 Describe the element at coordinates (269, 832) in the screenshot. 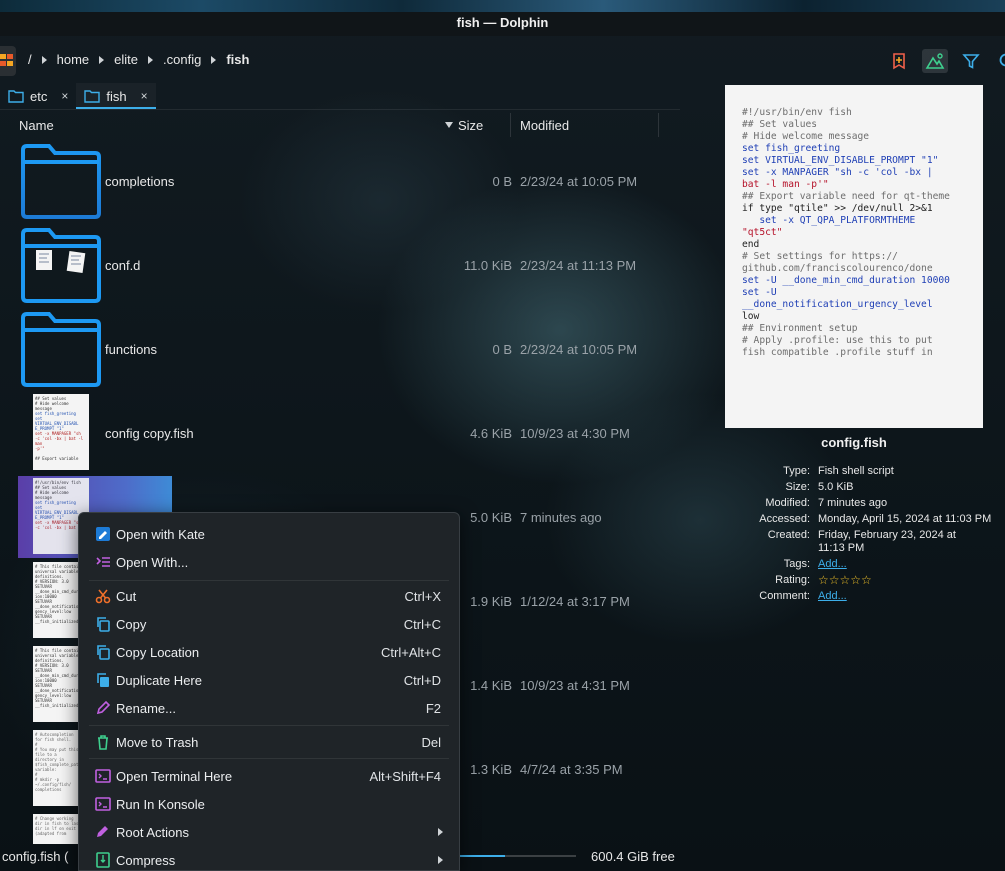

I see `menu-item-root-actions: Root Actions` at that location.